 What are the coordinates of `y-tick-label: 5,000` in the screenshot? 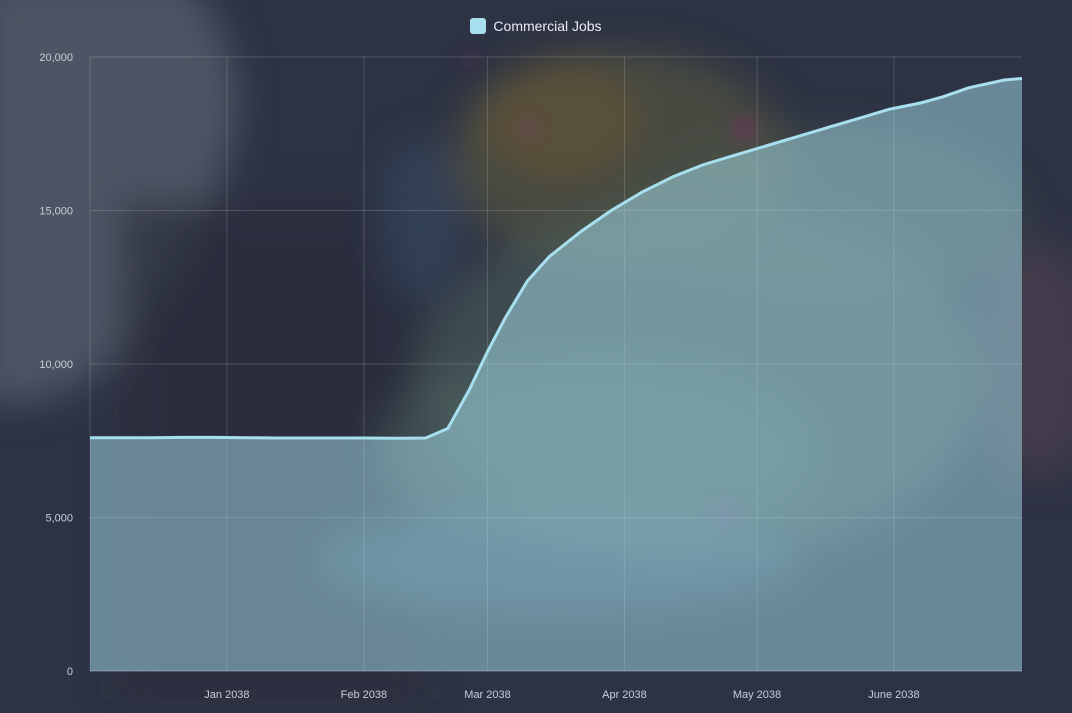 It's located at (59, 519).